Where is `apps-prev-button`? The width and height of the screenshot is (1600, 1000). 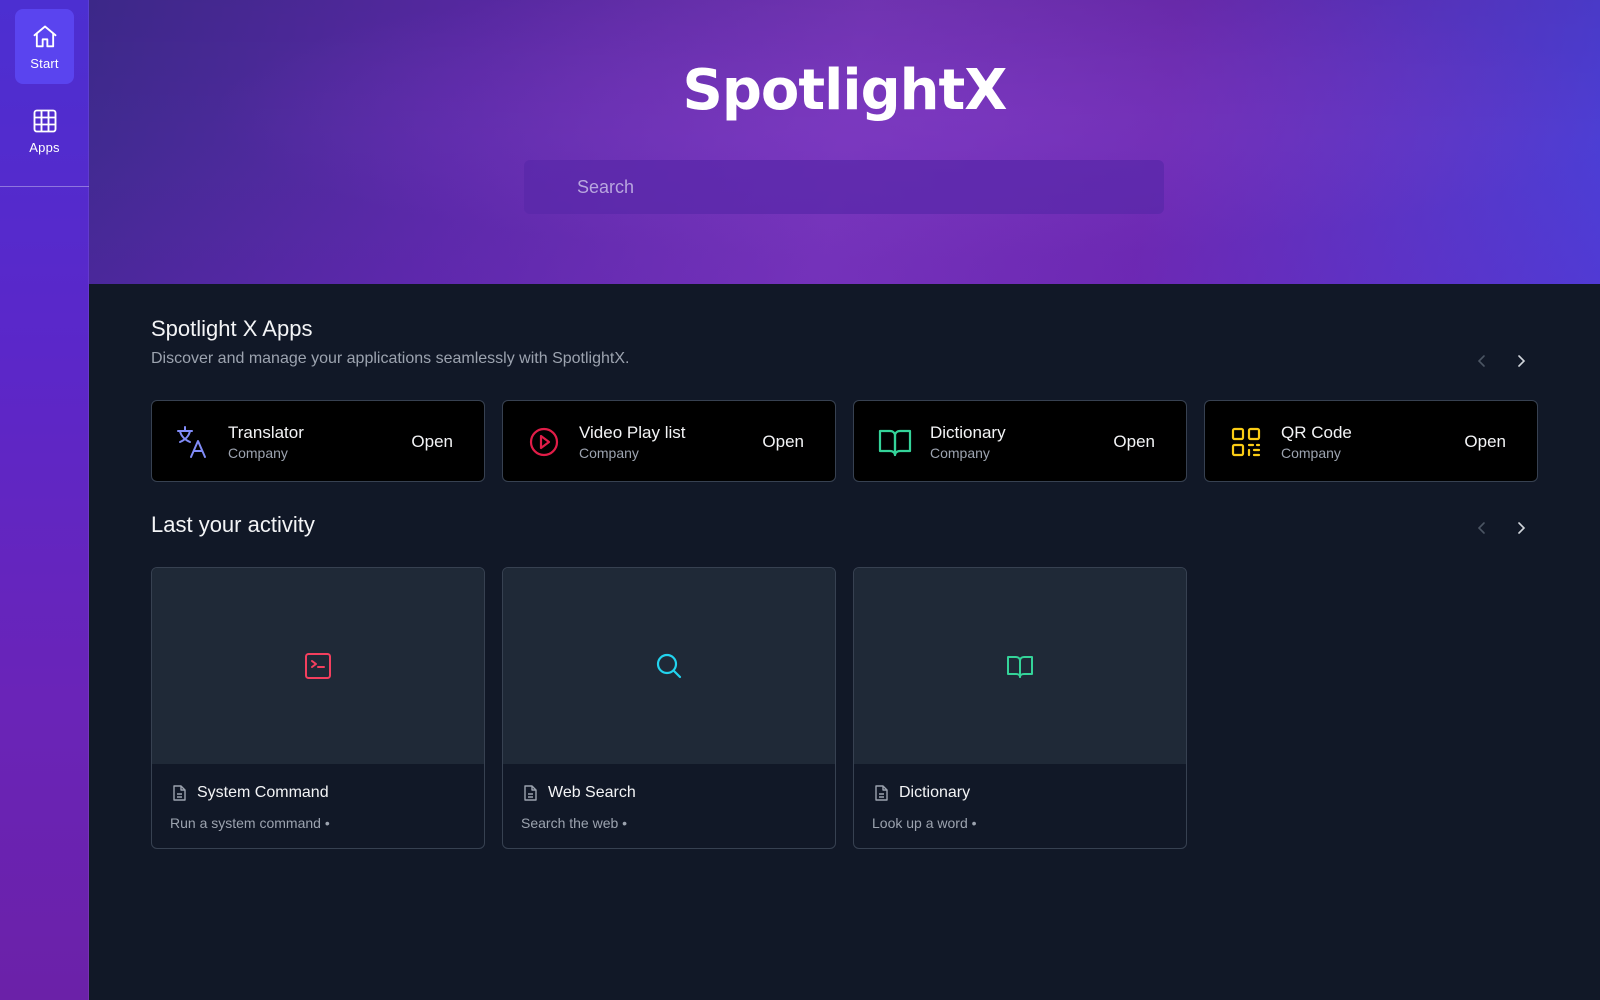 apps-prev-button is located at coordinates (1482, 361).